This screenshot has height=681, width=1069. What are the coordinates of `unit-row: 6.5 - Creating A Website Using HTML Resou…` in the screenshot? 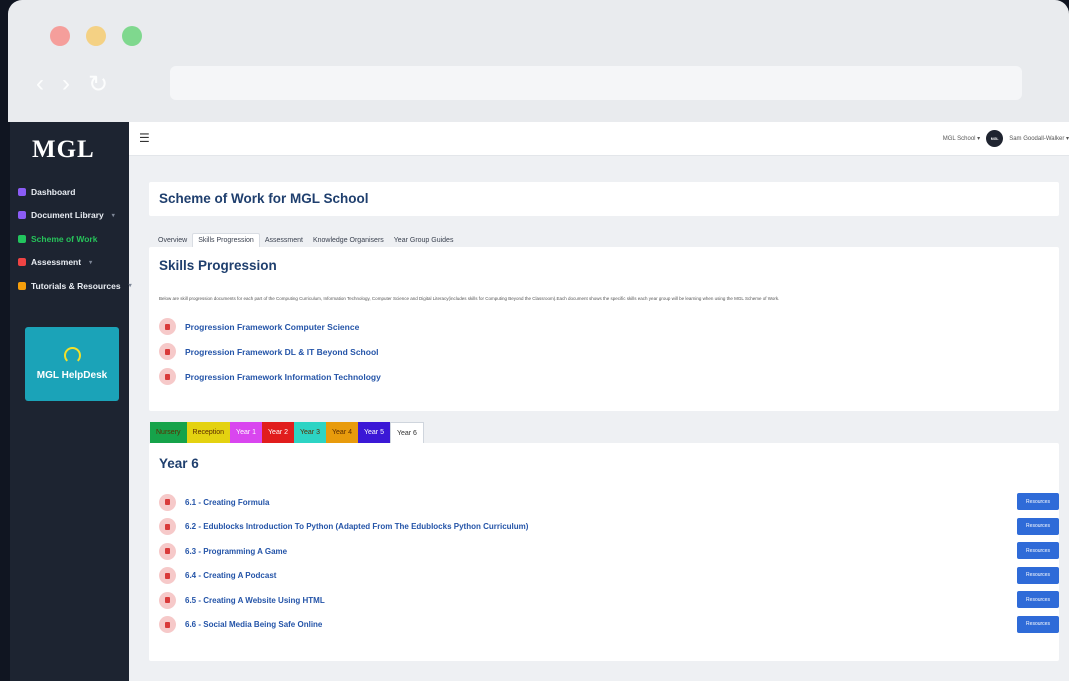 It's located at (609, 600).